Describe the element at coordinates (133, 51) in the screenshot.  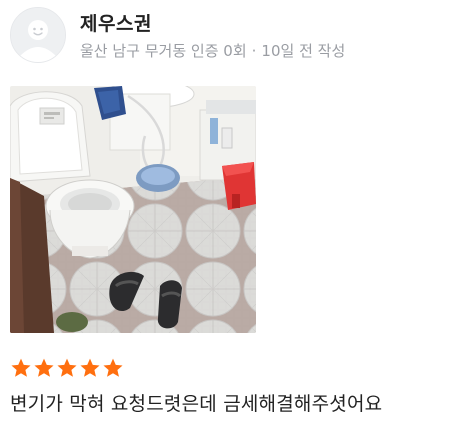
I see `user-location: 울산 남구 무거동` at that location.